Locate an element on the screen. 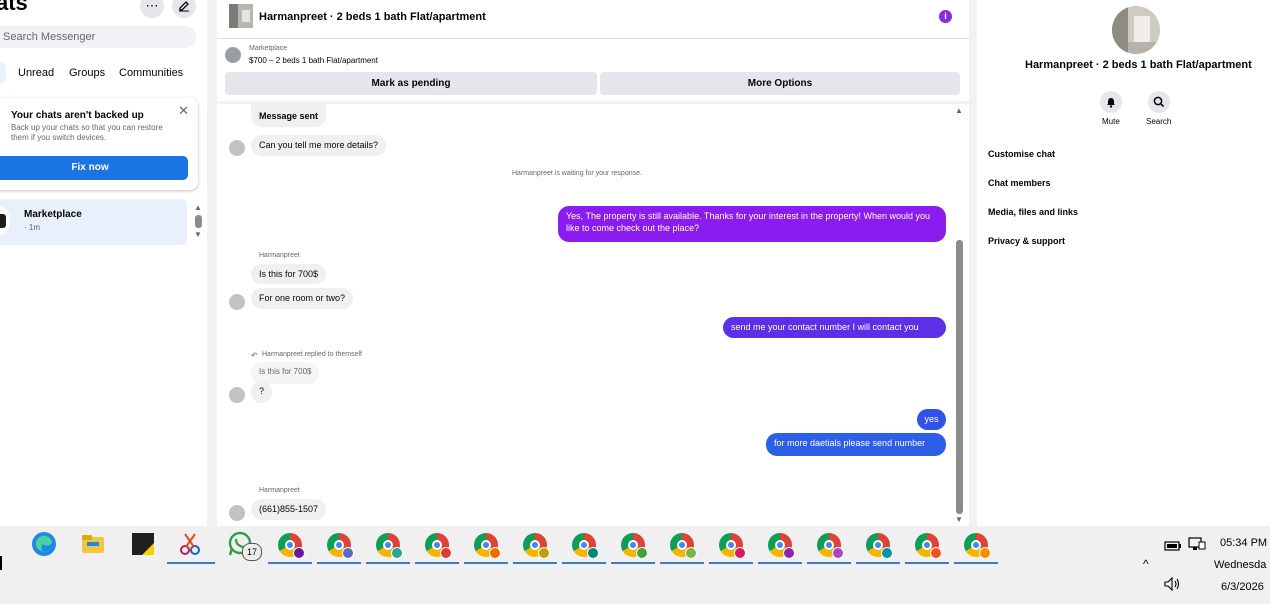  reply-note: Harmanpreet replied to themself is located at coordinates (312, 354).